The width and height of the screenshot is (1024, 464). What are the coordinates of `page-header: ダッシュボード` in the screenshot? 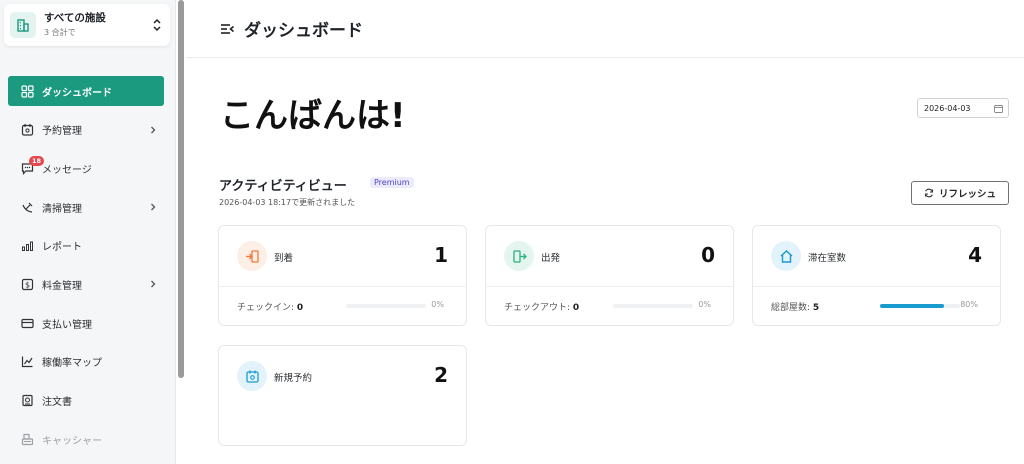 It's located at (605, 29).